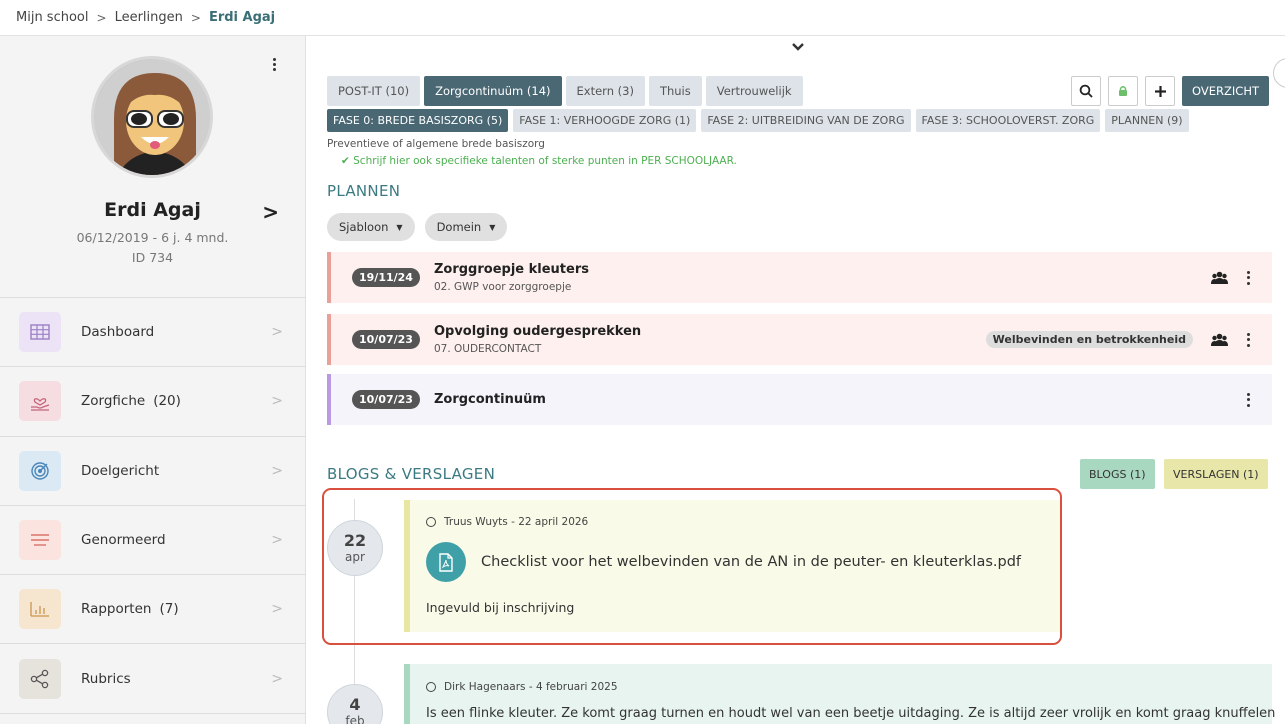 Image resolution: width=1285 pixels, height=724 pixels. I want to click on sidebar-item-genormeerd: Genormeerd >, so click(152, 541).